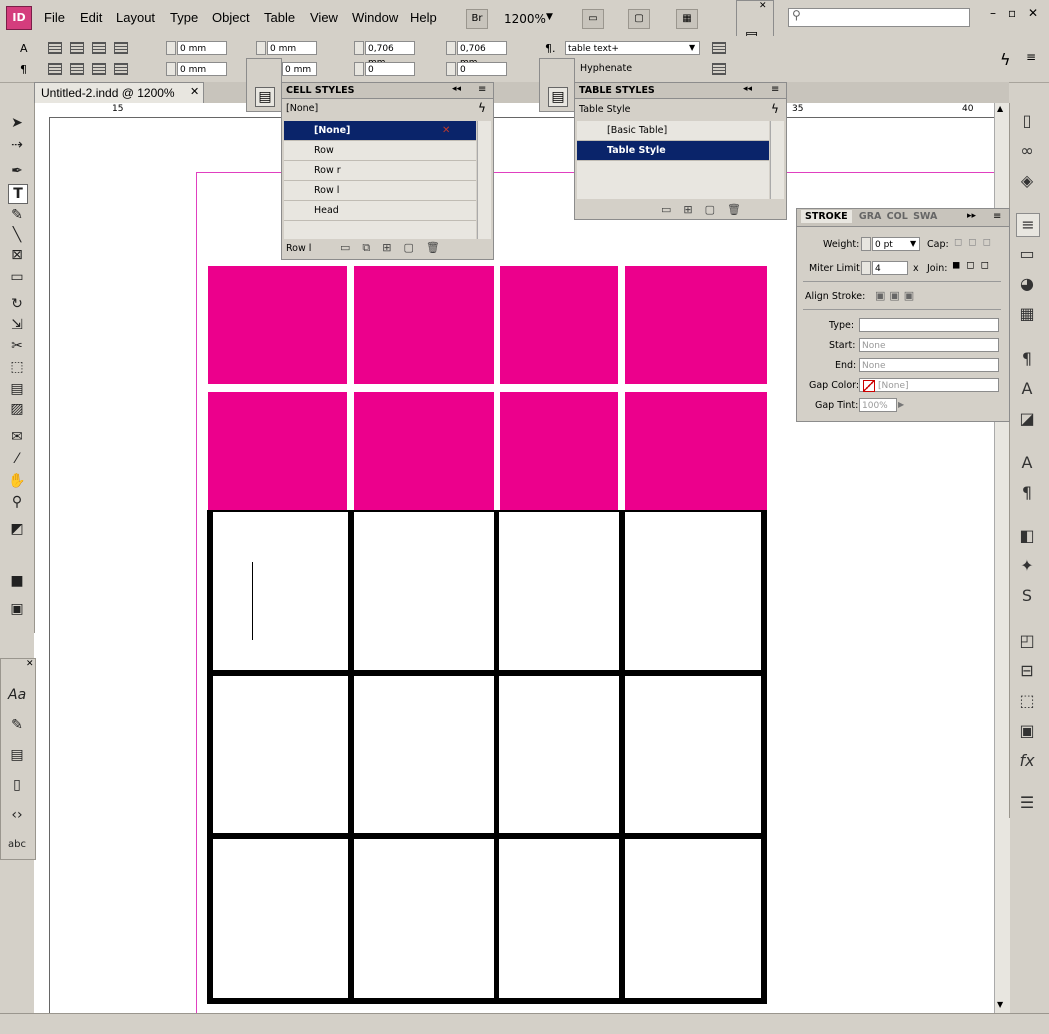 Image resolution: width=1049 pixels, height=1034 pixels. I want to click on list-item: Row l, so click(380, 191).